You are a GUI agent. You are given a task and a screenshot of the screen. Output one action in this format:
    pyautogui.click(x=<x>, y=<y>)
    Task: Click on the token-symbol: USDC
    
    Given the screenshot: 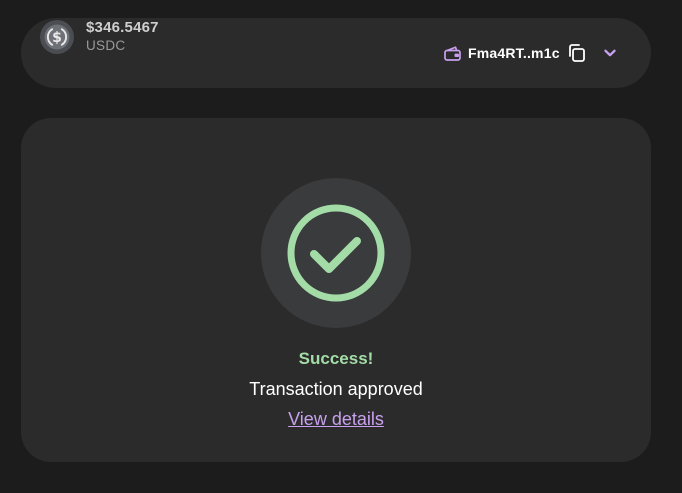 What is the action you would take?
    pyautogui.click(x=106, y=45)
    